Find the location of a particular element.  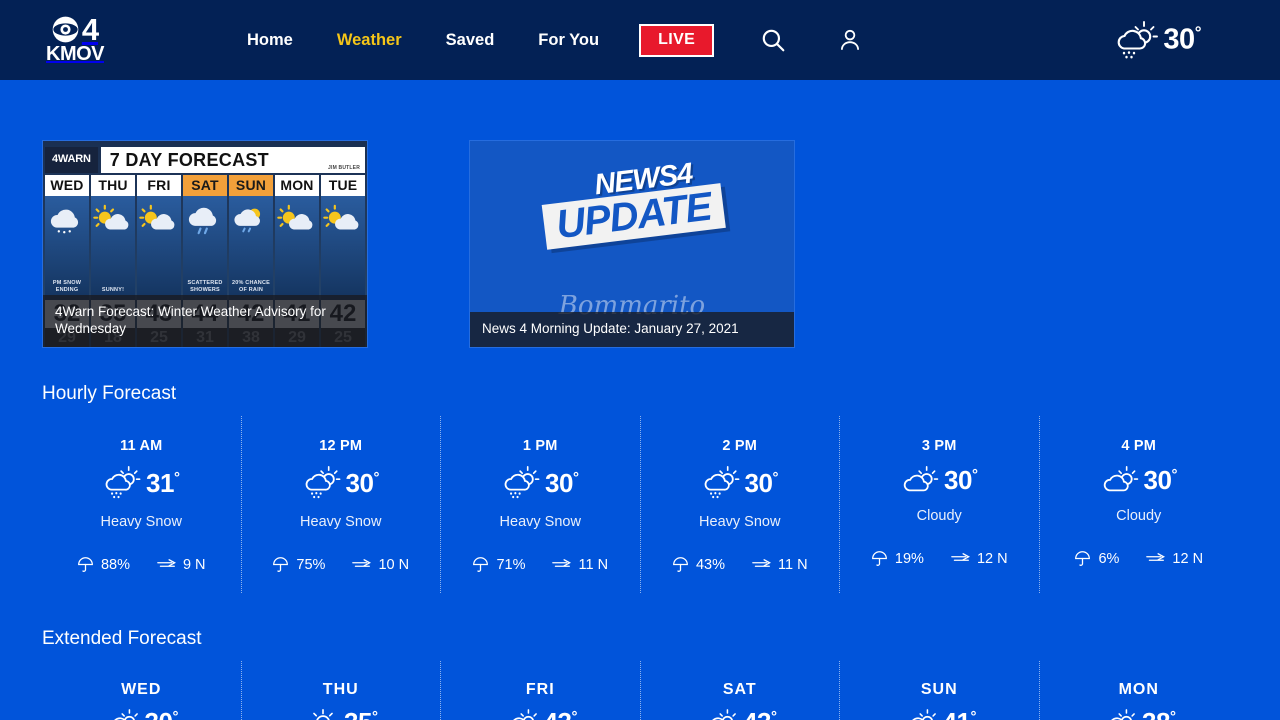

hourly-wind: 9 N is located at coordinates (181, 564).